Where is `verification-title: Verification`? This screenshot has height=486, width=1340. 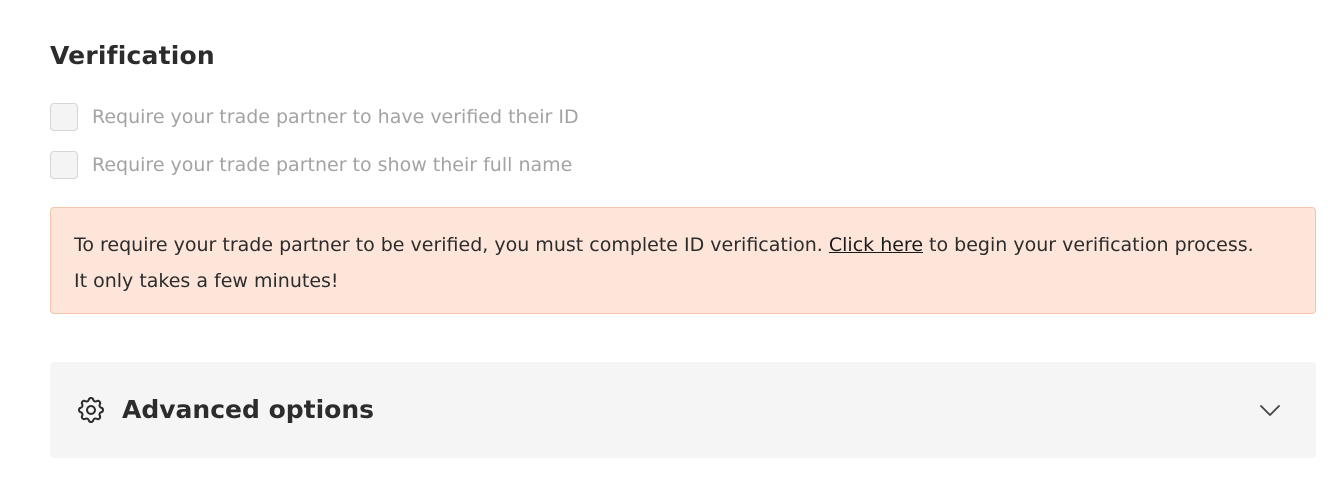 verification-title: Verification is located at coordinates (132, 55).